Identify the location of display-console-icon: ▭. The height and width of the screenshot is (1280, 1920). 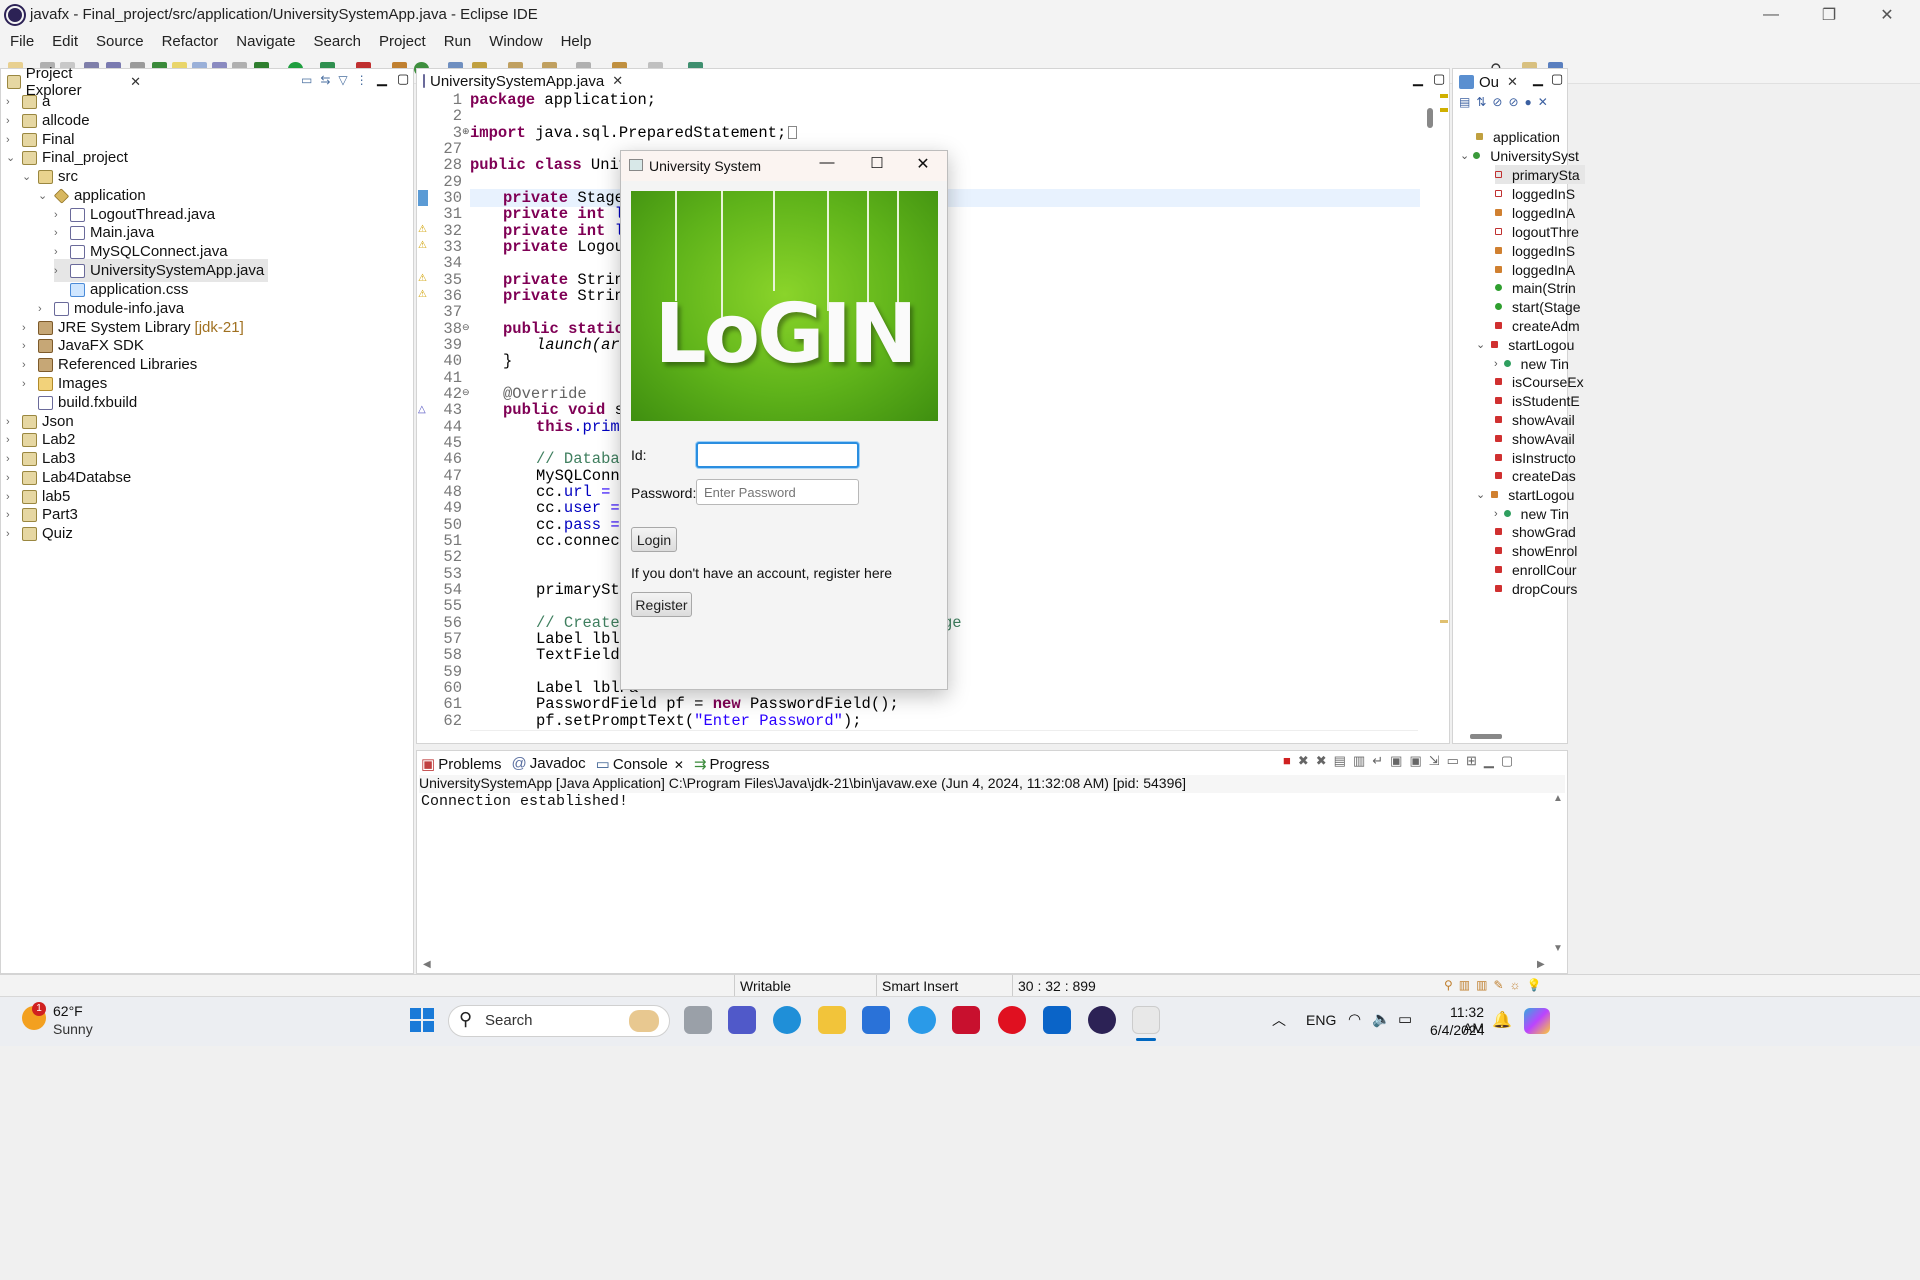
(1456, 760).